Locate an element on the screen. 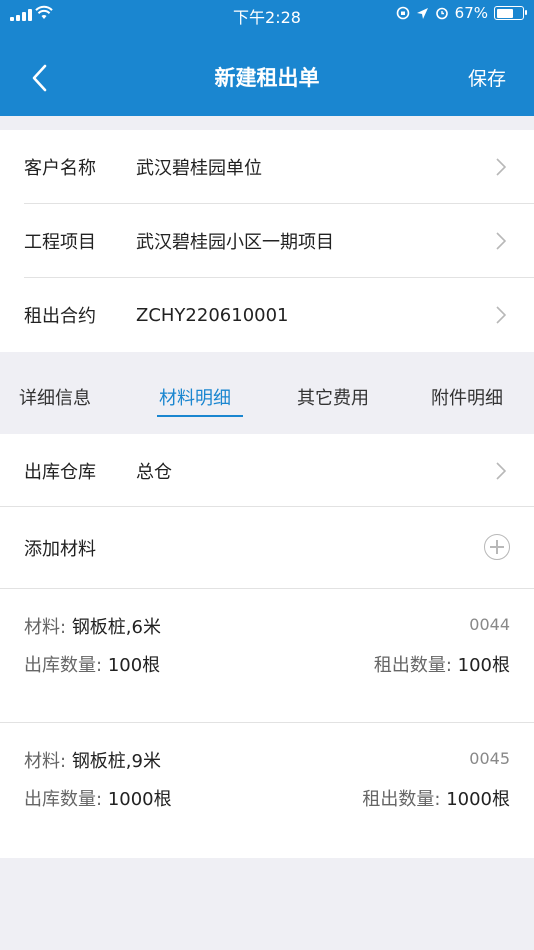  battery-fill is located at coordinates (505, 13).